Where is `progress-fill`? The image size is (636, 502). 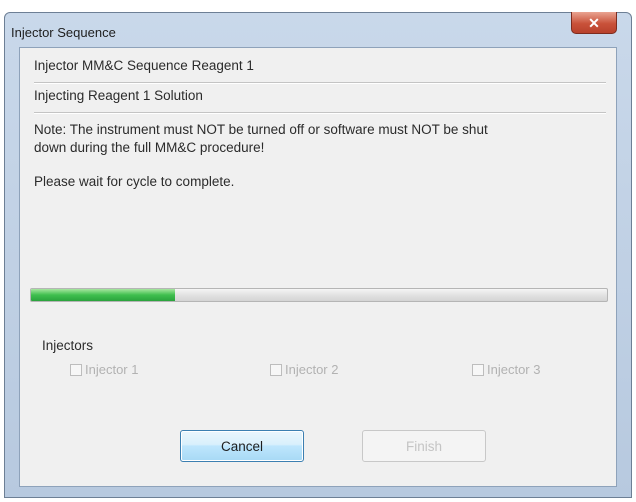
progress-fill is located at coordinates (103, 295).